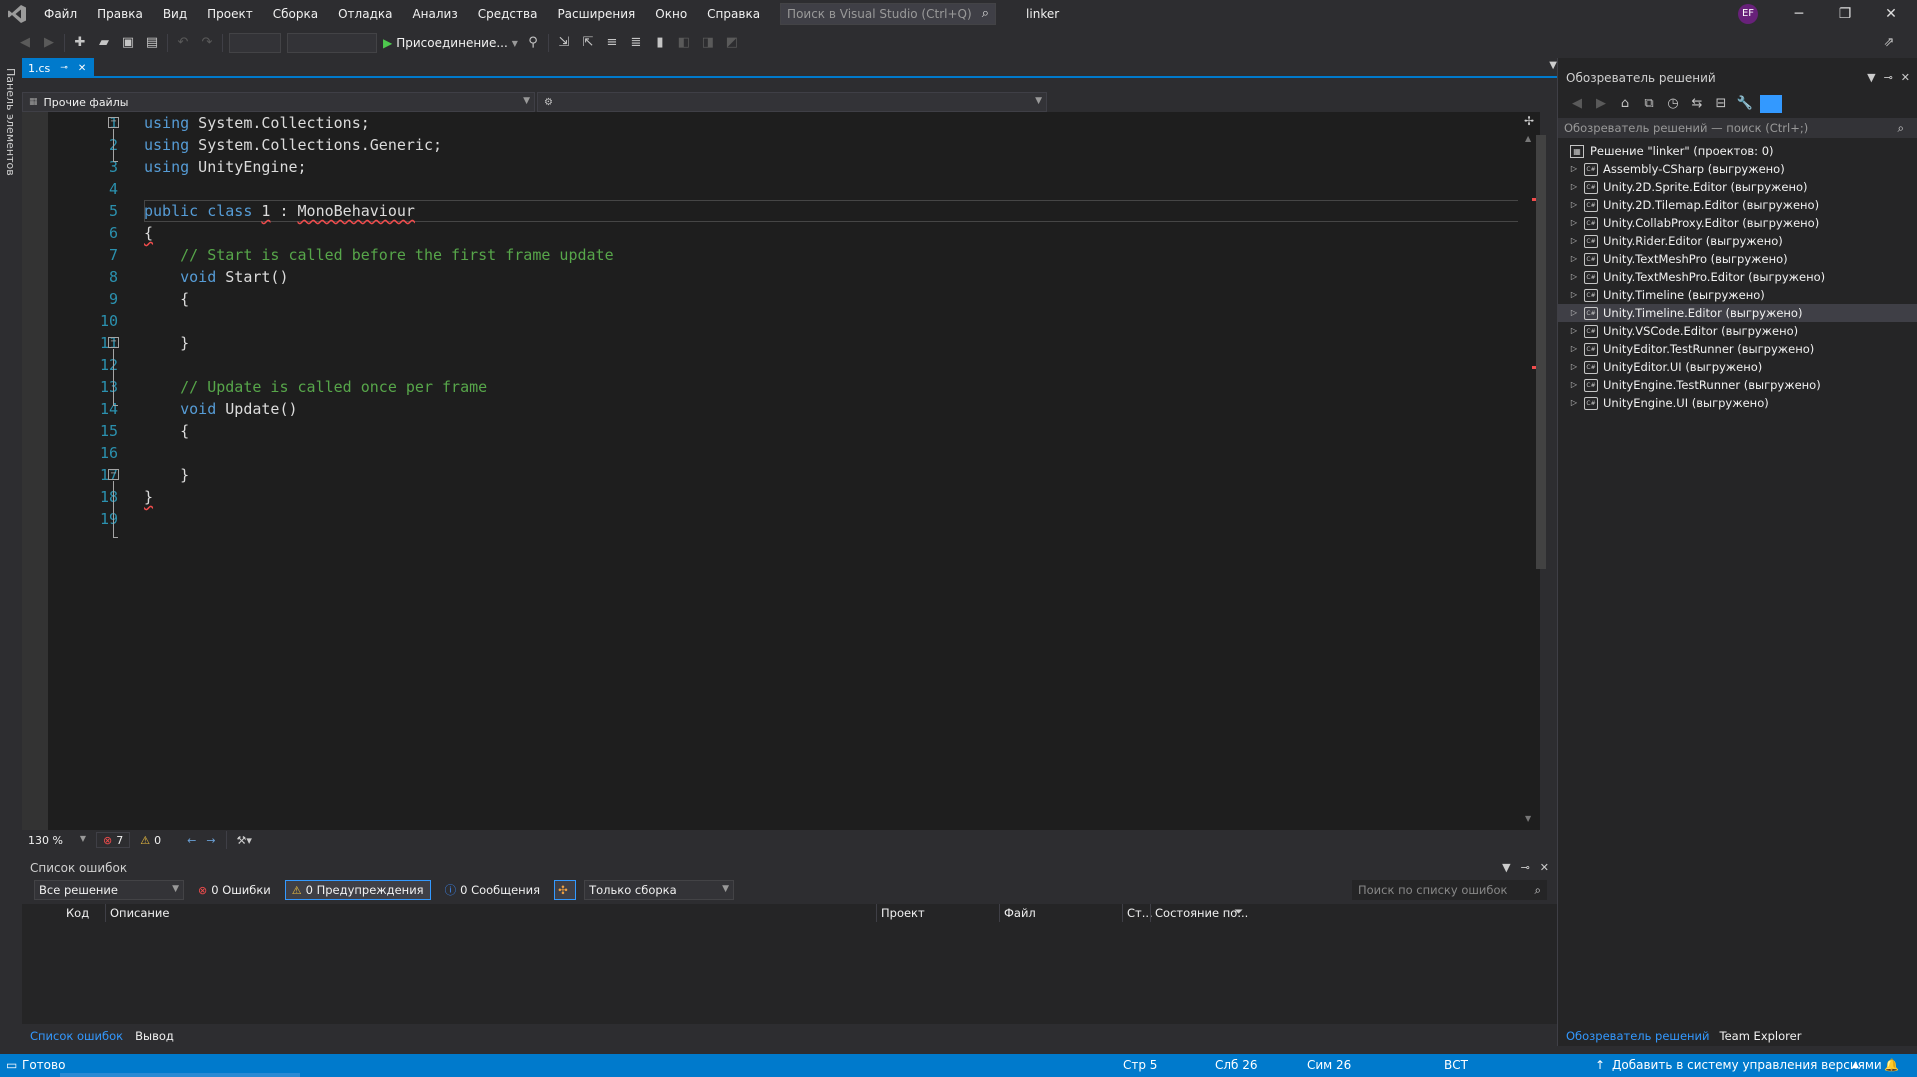  What do you see at coordinates (35, 471) in the screenshot?
I see `glyph-margin` at bounding box center [35, 471].